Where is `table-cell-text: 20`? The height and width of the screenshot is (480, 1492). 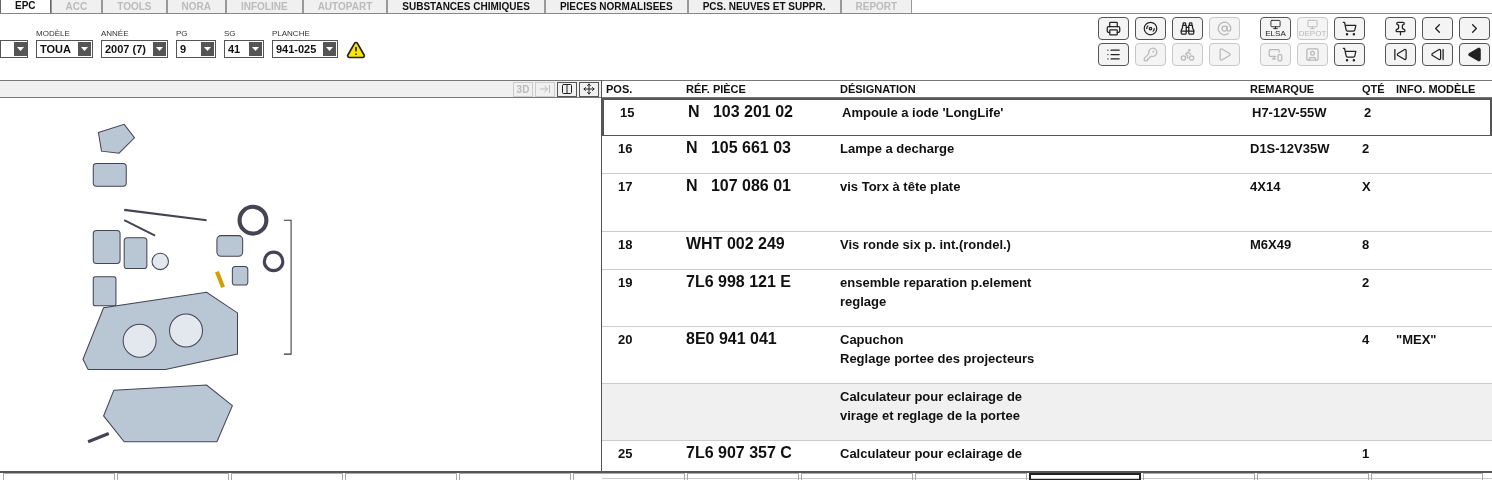
table-cell-text: 20 is located at coordinates (625, 340).